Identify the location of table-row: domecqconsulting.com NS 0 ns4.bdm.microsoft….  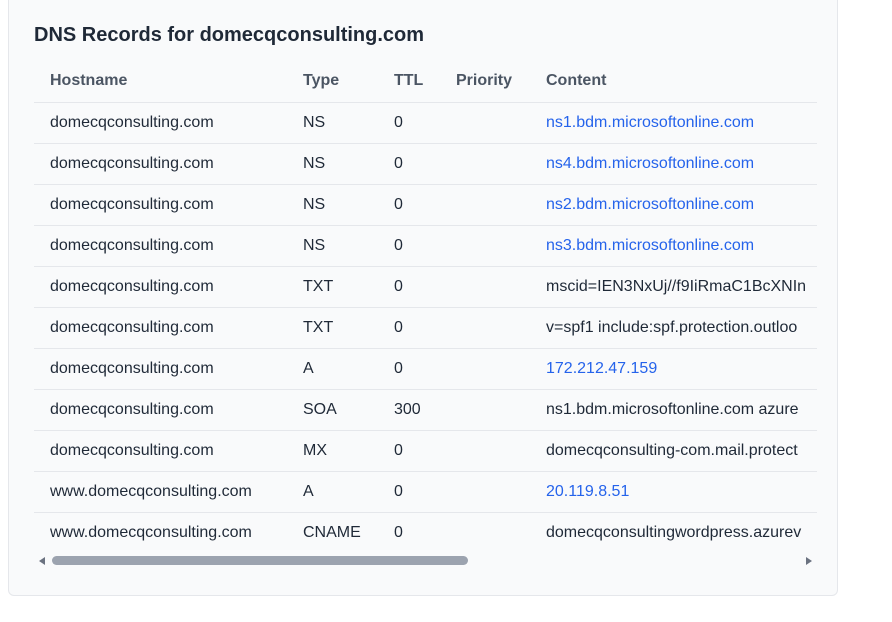
(425, 164).